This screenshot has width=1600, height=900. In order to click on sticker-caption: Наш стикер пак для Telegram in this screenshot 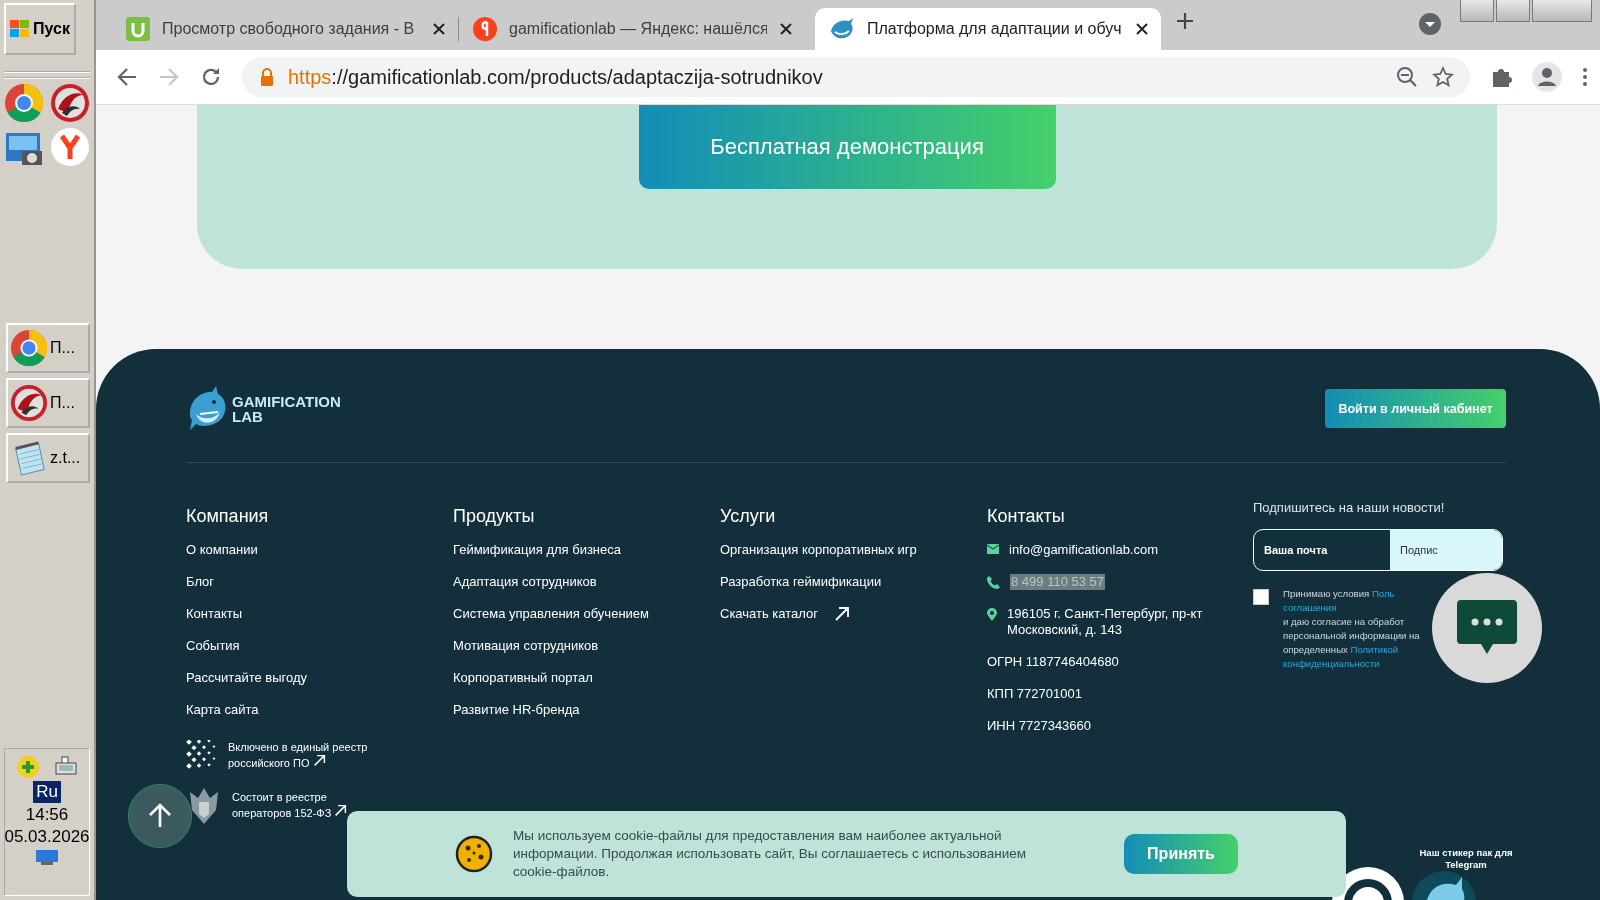, I will do `click(1466, 859)`.